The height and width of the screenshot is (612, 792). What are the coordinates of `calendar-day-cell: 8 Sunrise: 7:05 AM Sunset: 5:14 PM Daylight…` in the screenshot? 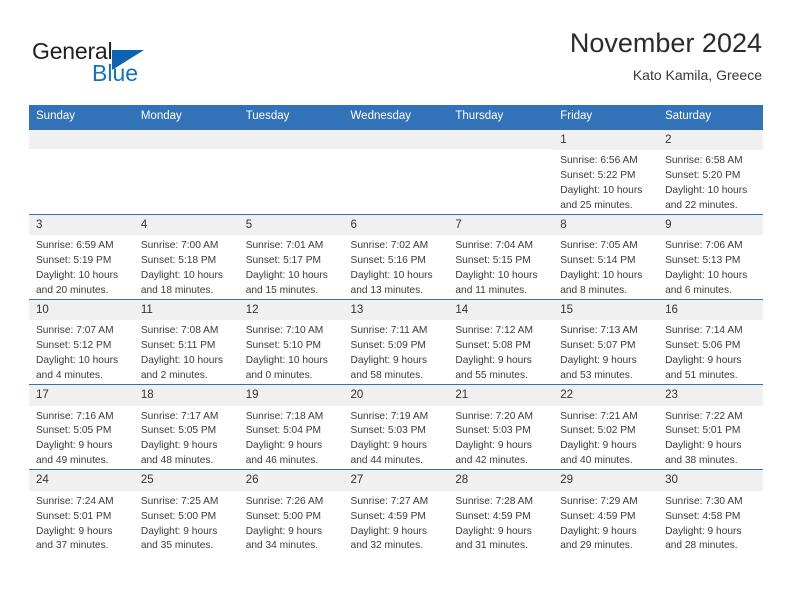 It's located at (606, 256).